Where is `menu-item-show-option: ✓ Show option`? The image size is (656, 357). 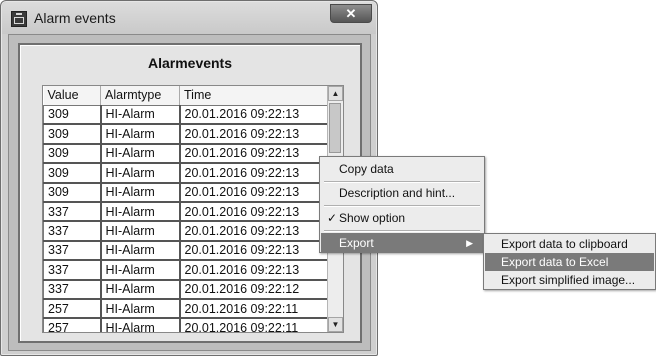
menu-item-show-option: ✓ Show option is located at coordinates (402, 218).